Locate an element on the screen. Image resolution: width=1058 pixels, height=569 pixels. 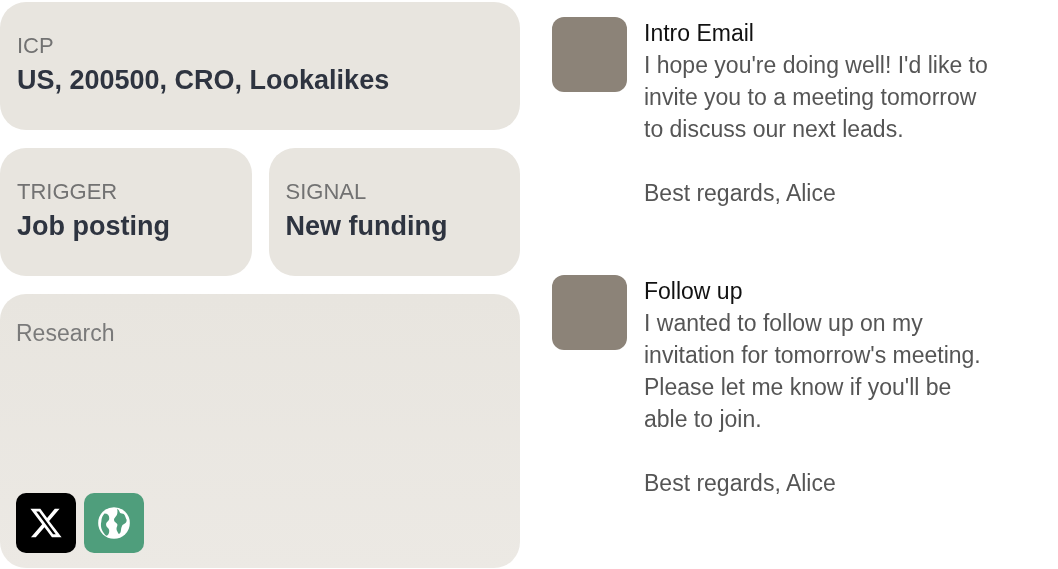
card-value: Job posting is located at coordinates (94, 226).